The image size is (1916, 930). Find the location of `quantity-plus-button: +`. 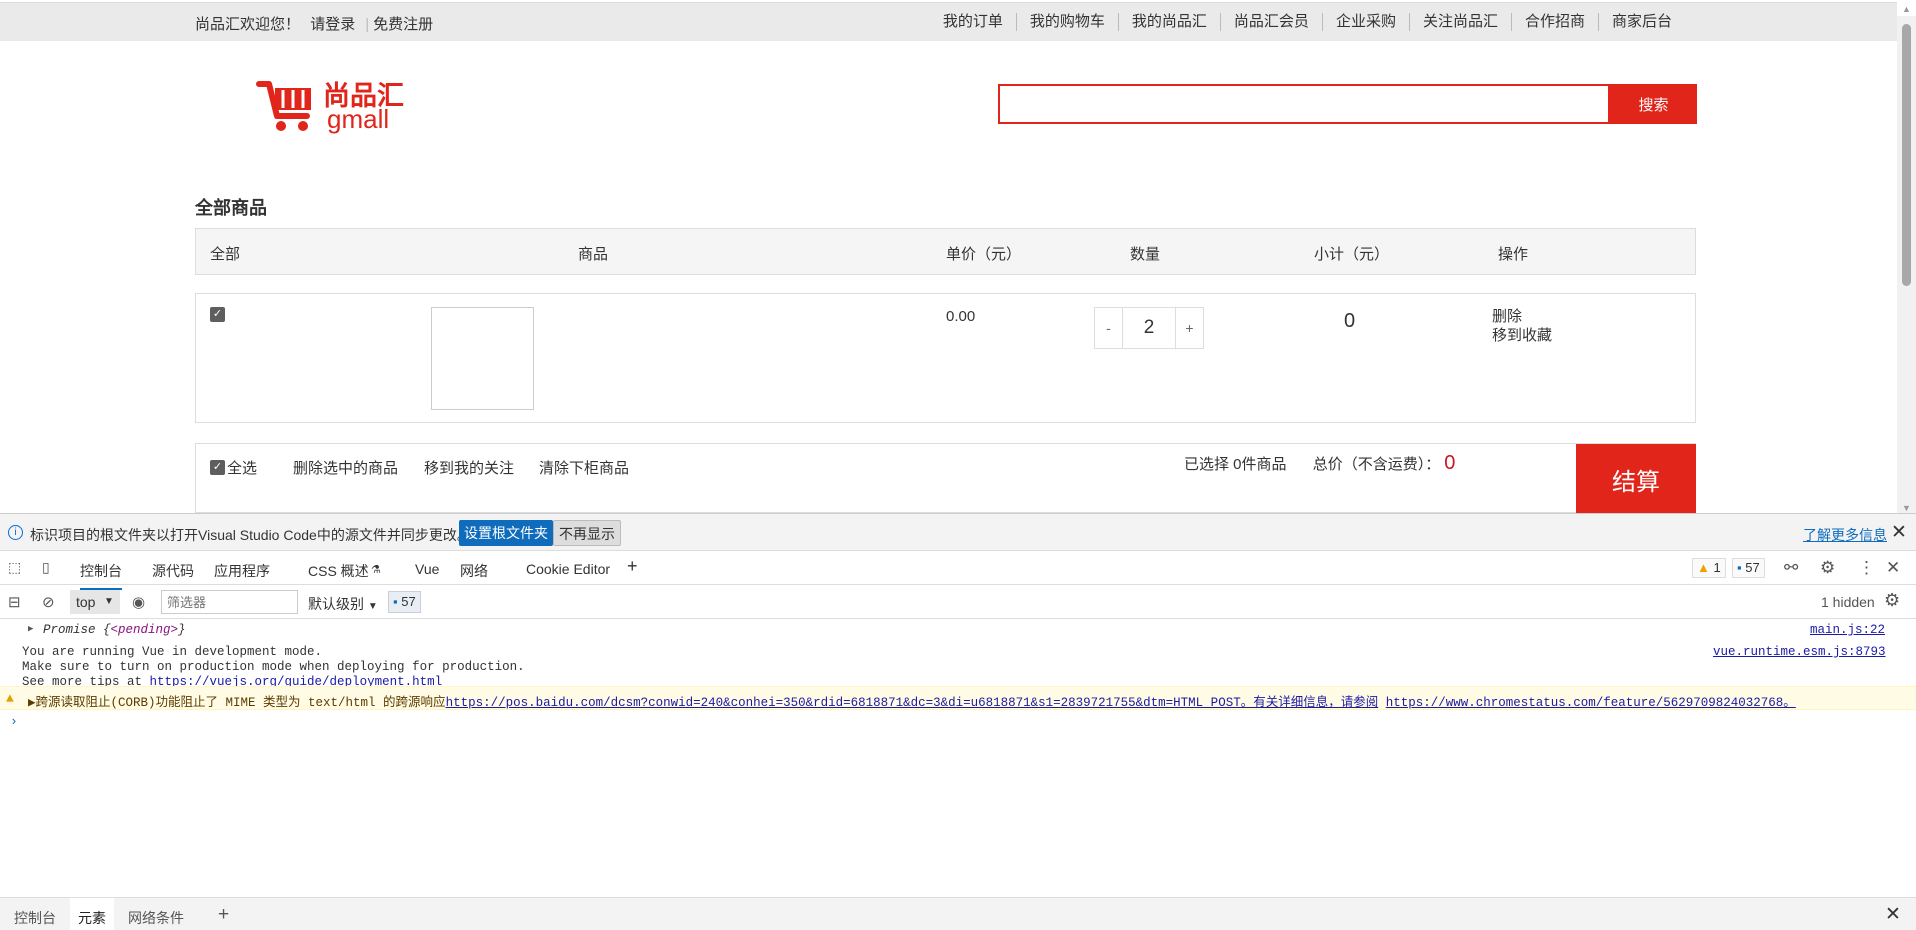

quantity-plus-button: + is located at coordinates (1189, 328).